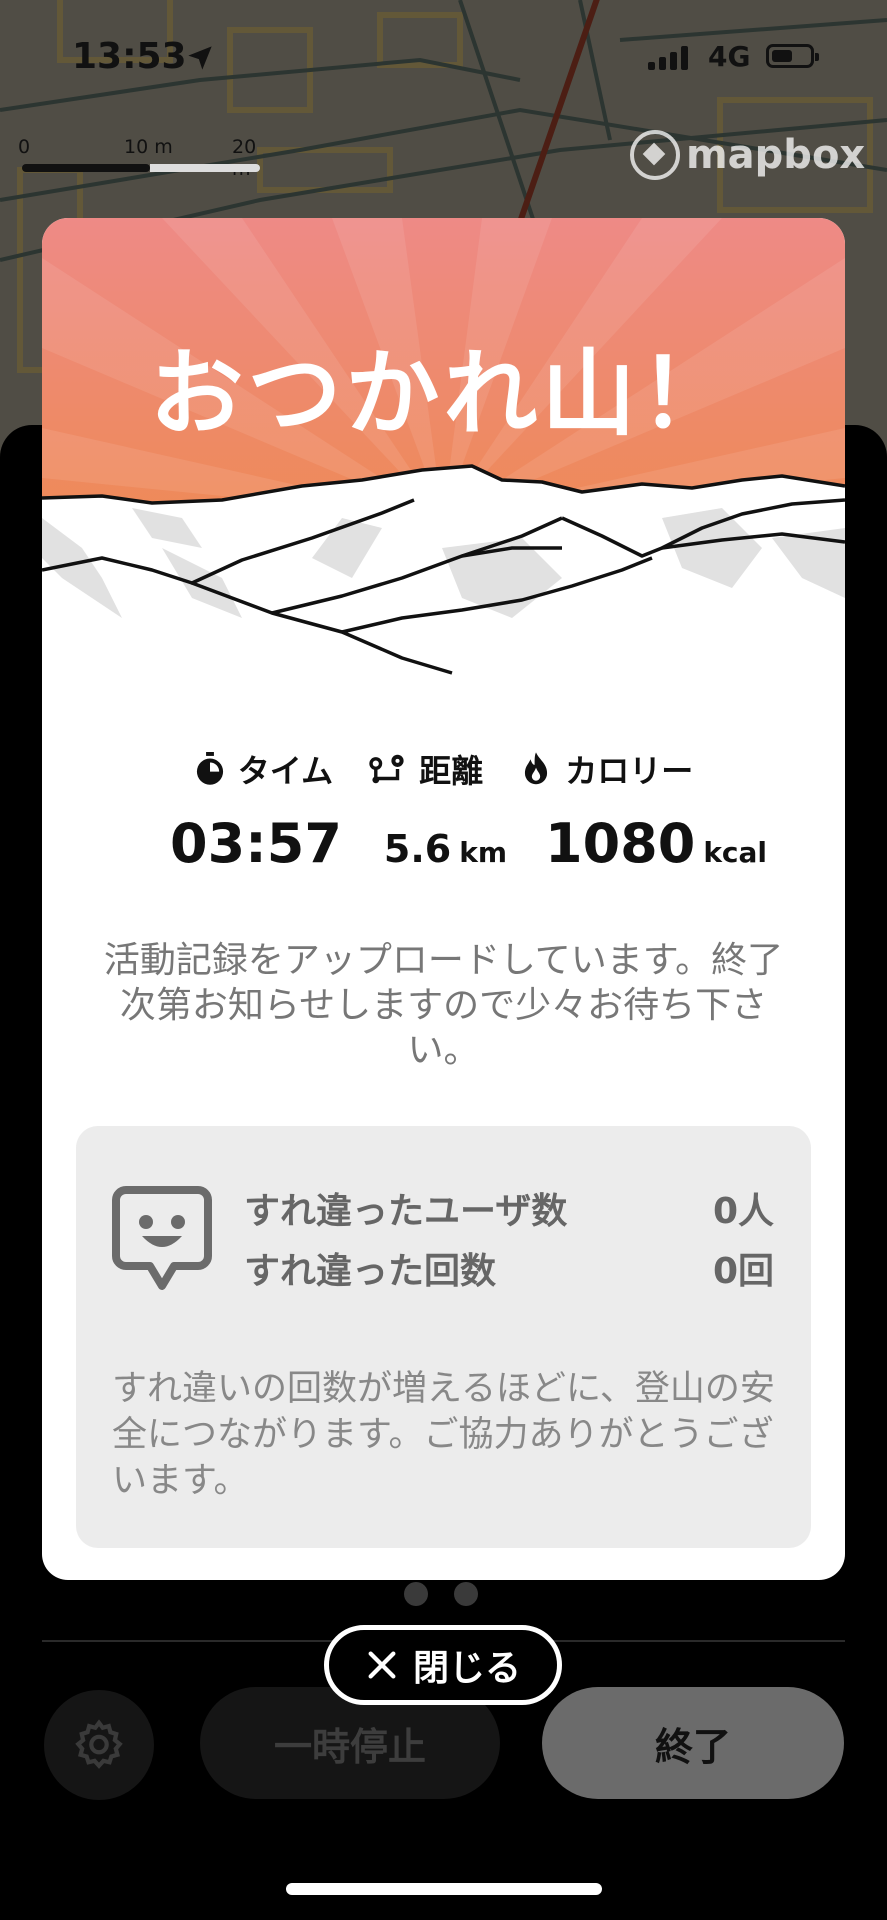 The image size is (887, 1920). I want to click on gear-icon, so click(99, 1744).